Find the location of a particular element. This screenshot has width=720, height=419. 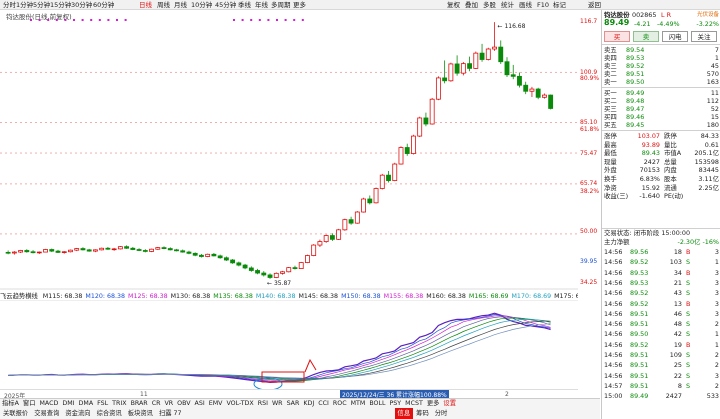

bottom-tab: 板块资讯 is located at coordinates (140, 413).